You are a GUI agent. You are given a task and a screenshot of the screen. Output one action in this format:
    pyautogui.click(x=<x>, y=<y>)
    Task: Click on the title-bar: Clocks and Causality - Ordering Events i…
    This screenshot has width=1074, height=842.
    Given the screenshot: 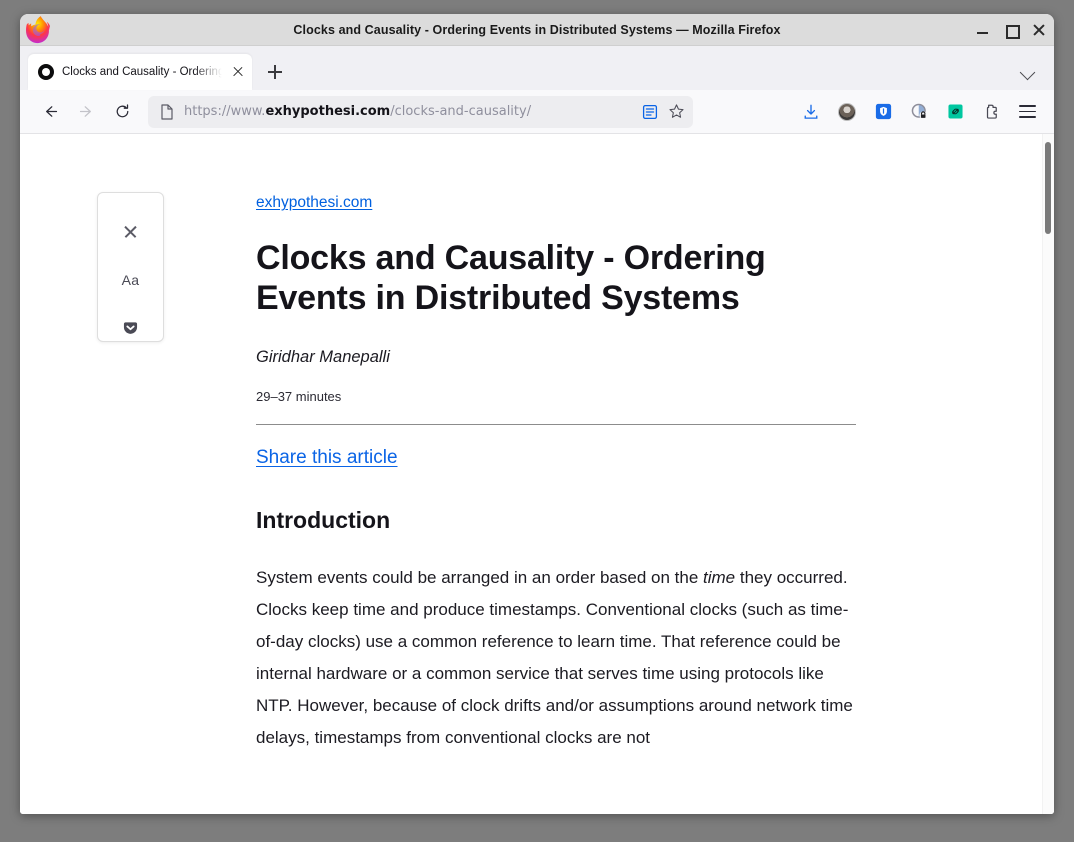 What is the action you would take?
    pyautogui.click(x=537, y=30)
    